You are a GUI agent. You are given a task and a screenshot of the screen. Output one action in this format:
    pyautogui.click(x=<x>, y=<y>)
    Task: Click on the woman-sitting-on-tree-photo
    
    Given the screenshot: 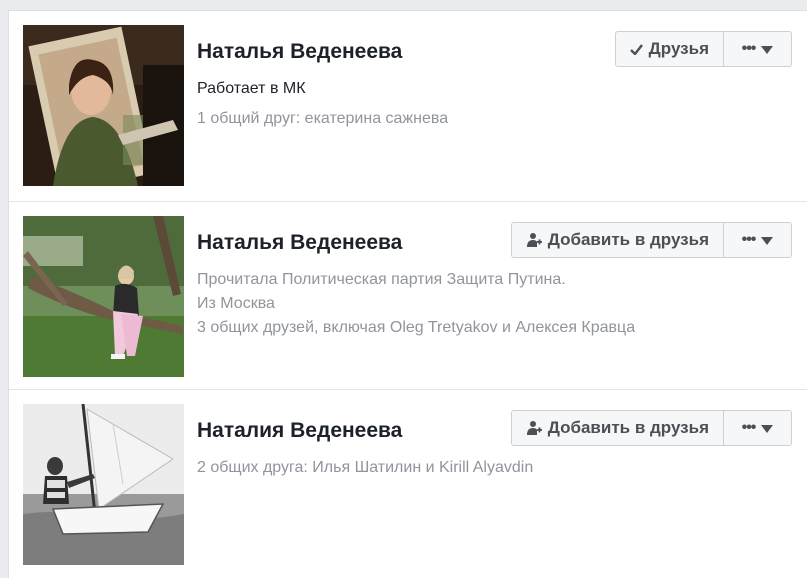 What is the action you would take?
    pyautogui.click(x=103, y=296)
    